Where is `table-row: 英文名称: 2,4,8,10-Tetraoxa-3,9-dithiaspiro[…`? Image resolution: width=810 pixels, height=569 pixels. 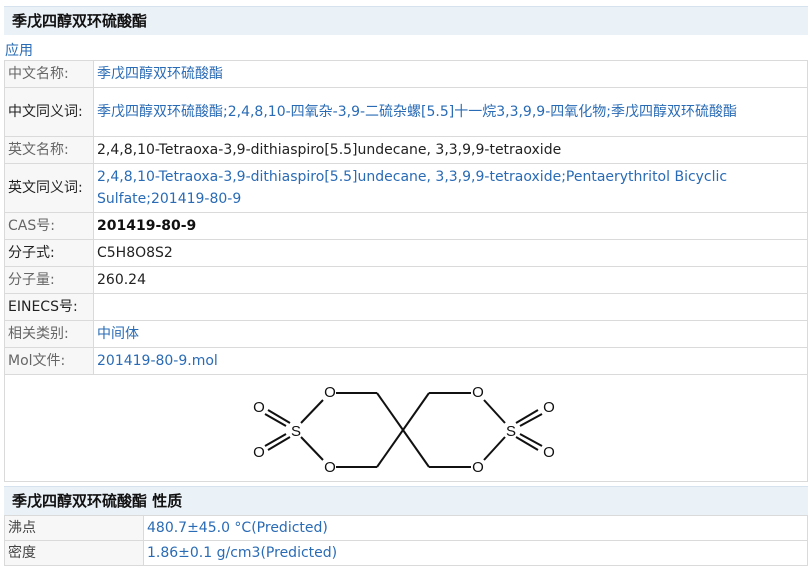
table-row: 英文名称: 2,4,8,10-Tetraoxa-3,9-dithiaspiro[… is located at coordinates (406, 150).